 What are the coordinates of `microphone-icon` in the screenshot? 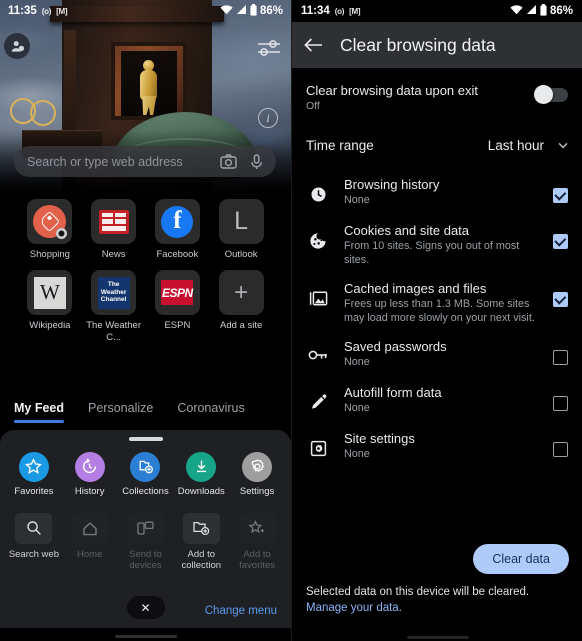 It's located at (256, 161).